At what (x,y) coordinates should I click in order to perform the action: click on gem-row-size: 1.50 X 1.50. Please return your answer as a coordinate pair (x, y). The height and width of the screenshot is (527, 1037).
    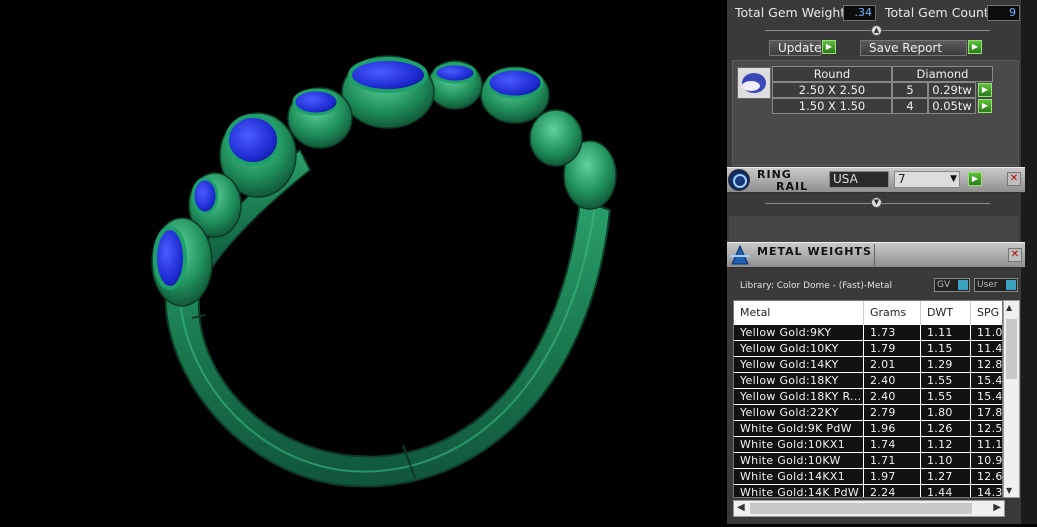
    Looking at the image, I should click on (832, 106).